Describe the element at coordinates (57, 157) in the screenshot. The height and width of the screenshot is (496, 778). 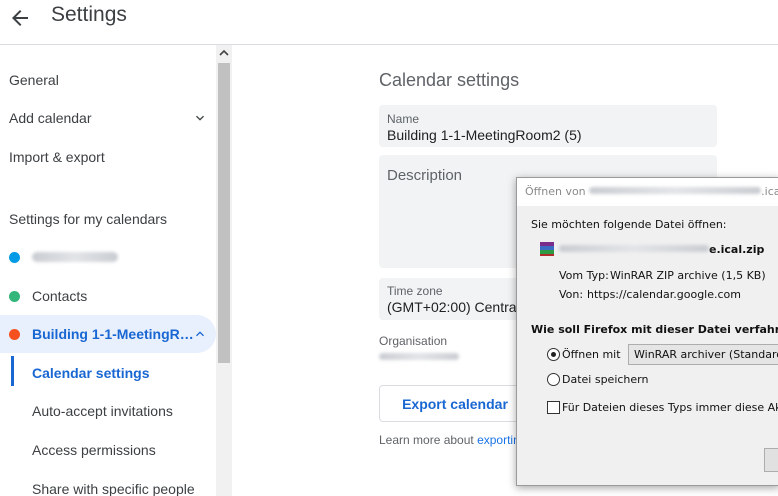
I see `sidebar-item-label: Import & export` at that location.